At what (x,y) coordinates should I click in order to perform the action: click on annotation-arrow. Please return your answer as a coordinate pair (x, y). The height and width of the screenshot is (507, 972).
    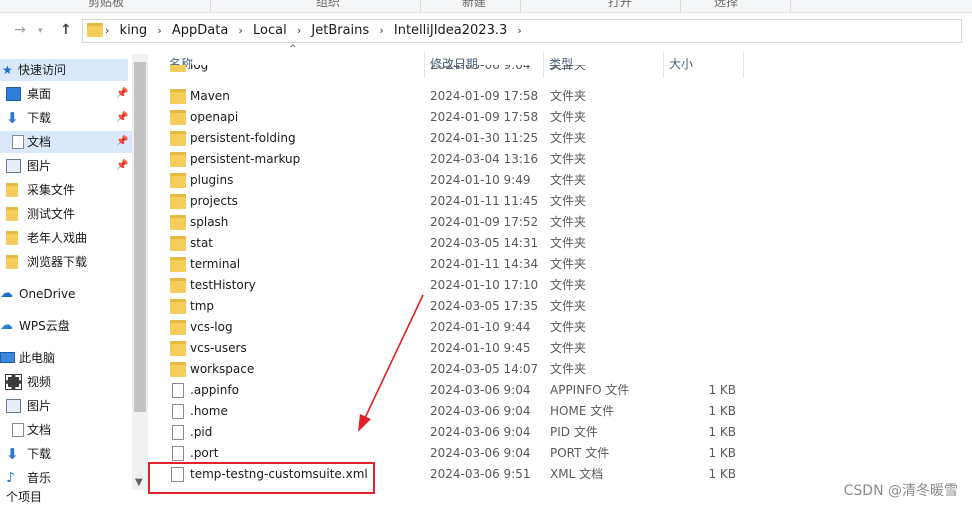
    Looking at the image, I should click on (391, 363).